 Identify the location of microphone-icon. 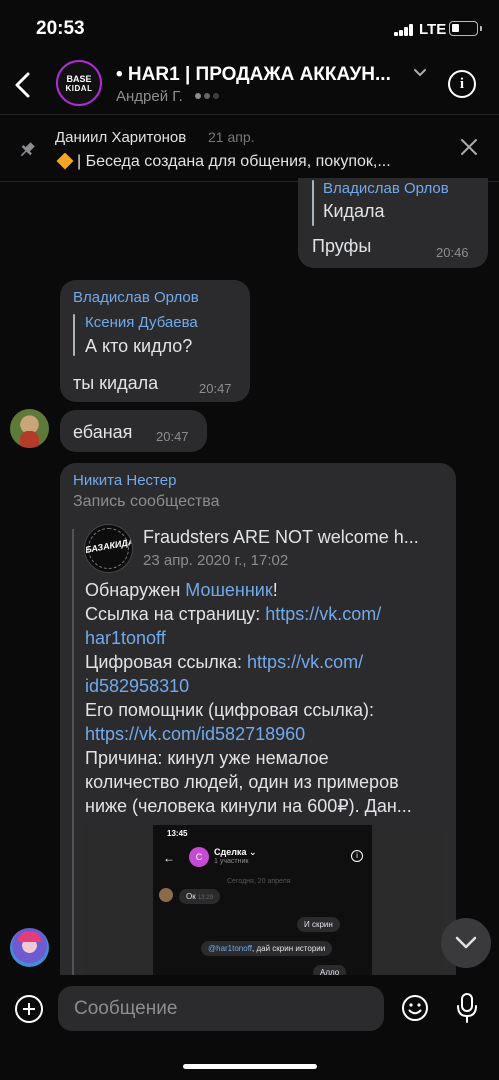
(467, 1008).